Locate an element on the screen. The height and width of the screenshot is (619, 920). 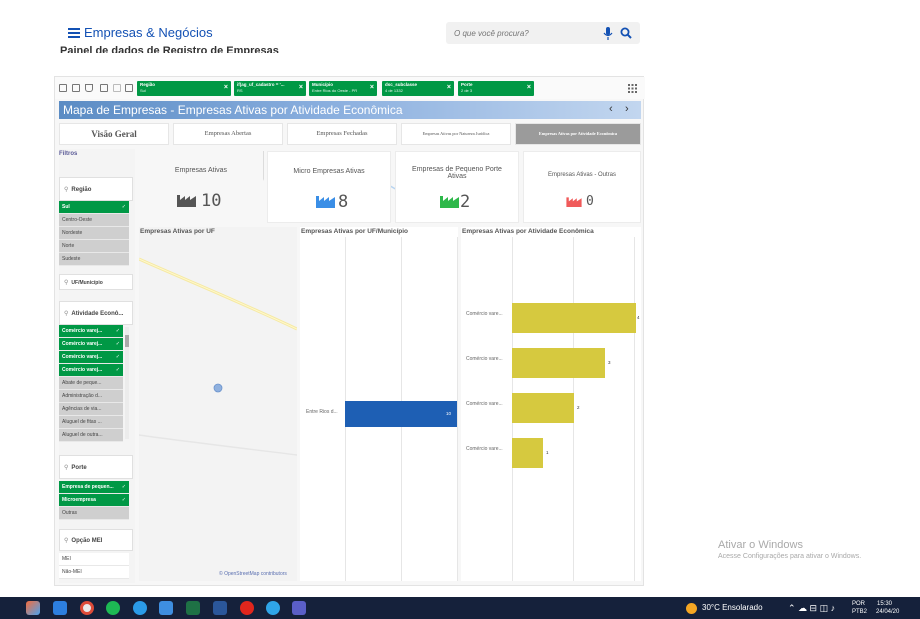
selection-chip: Município Entre Rios do Oeste - PR × is located at coordinates (343, 88).